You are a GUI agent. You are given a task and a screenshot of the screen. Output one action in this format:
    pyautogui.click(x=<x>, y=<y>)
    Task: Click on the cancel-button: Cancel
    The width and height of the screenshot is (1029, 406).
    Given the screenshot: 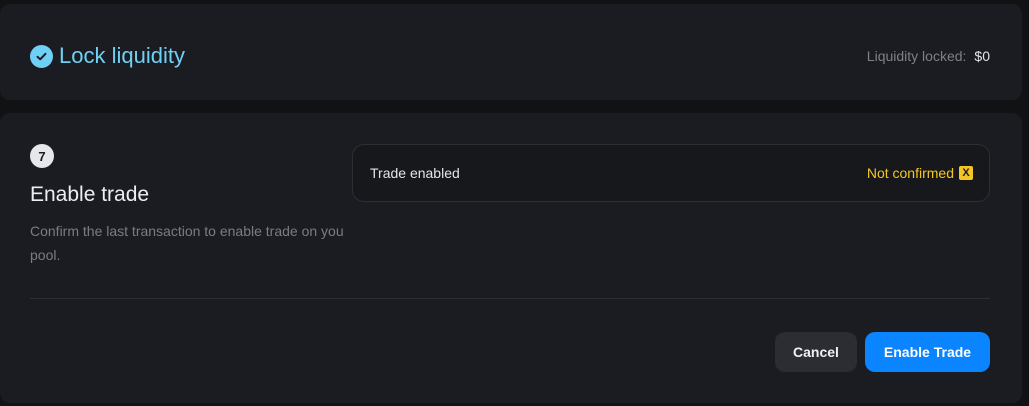 What is the action you would take?
    pyautogui.click(x=816, y=352)
    